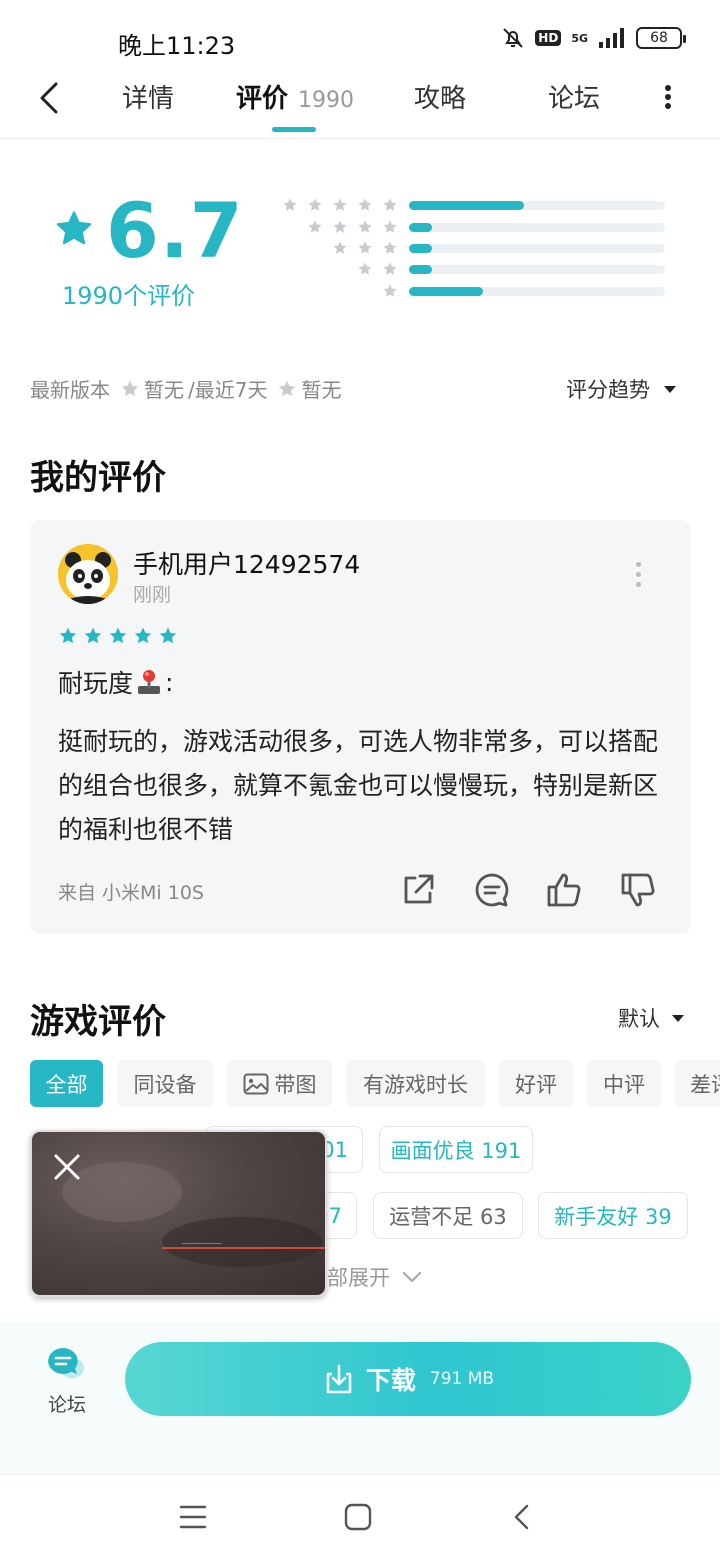 This screenshot has height=1560, width=720. What do you see at coordinates (638, 574) in the screenshot?
I see `review-more-icon` at bounding box center [638, 574].